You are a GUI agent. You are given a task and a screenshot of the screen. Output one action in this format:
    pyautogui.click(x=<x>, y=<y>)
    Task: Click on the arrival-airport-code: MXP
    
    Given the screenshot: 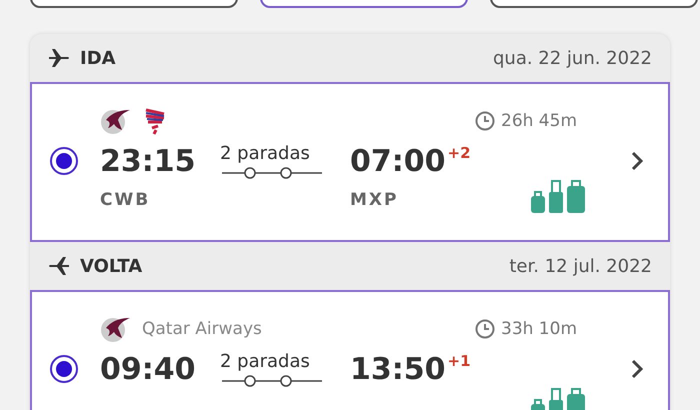 What is the action you would take?
    pyautogui.click(x=375, y=200)
    